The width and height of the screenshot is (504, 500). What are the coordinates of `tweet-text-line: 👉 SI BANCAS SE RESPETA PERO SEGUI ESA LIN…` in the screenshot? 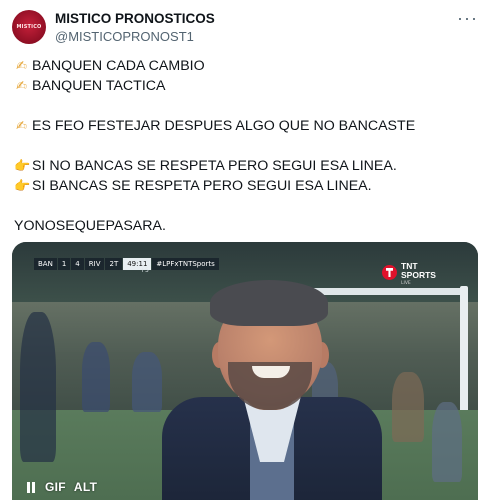 It's located at (254, 186).